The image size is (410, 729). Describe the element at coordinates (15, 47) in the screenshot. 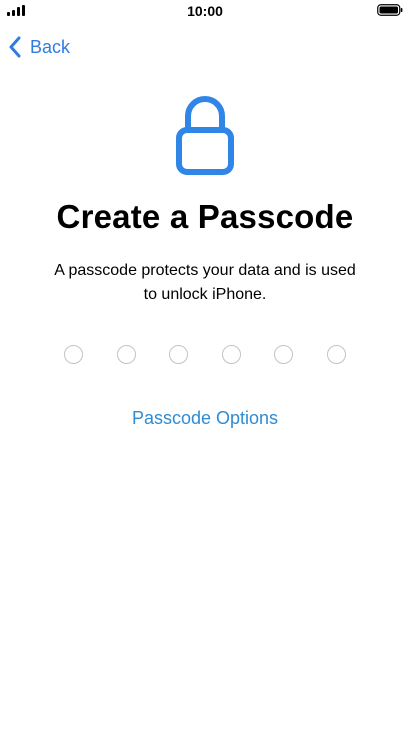

I see `chevron-left-icon` at that location.